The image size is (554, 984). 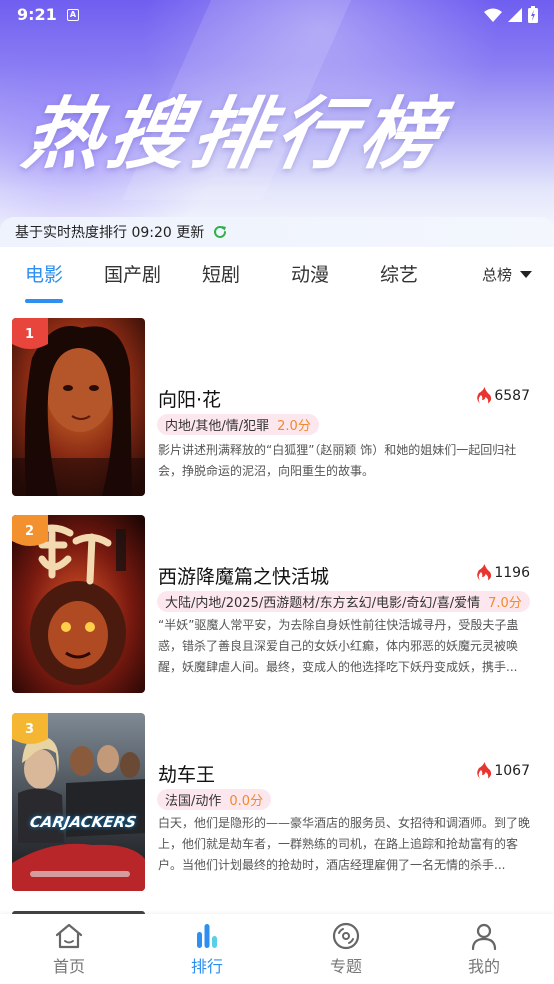 I want to click on heat-count: 1196, so click(x=503, y=572).